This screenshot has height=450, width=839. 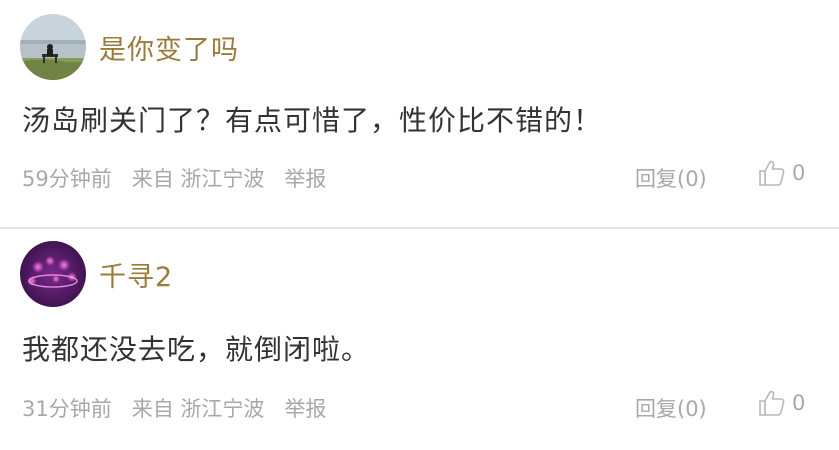 I want to click on avatar-lakeside-bench-icon, so click(x=53, y=47).